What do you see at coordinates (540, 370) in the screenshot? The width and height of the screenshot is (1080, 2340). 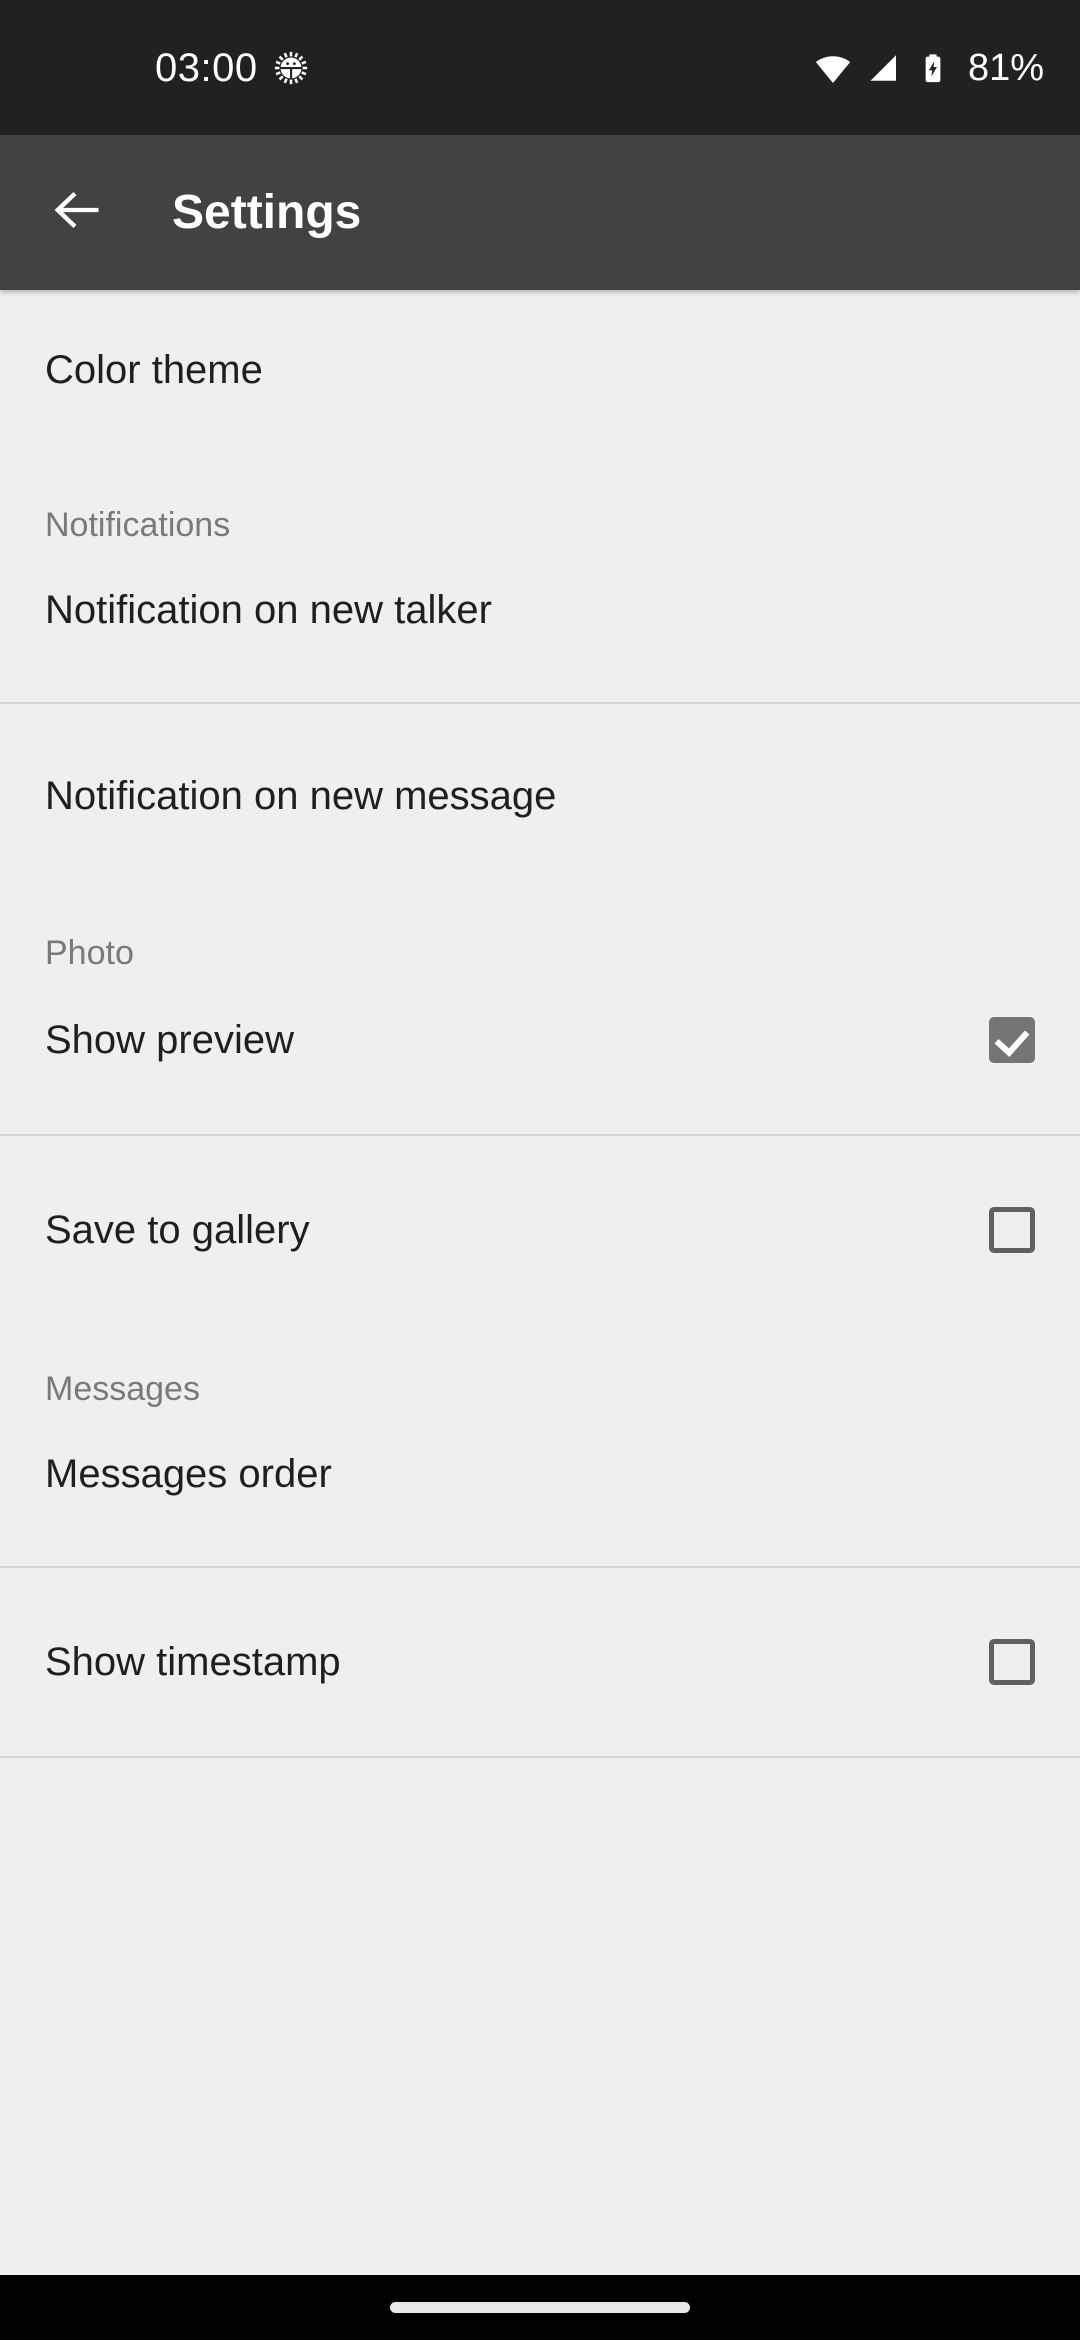 I see `setting-row-color-theme: Color theme` at bounding box center [540, 370].